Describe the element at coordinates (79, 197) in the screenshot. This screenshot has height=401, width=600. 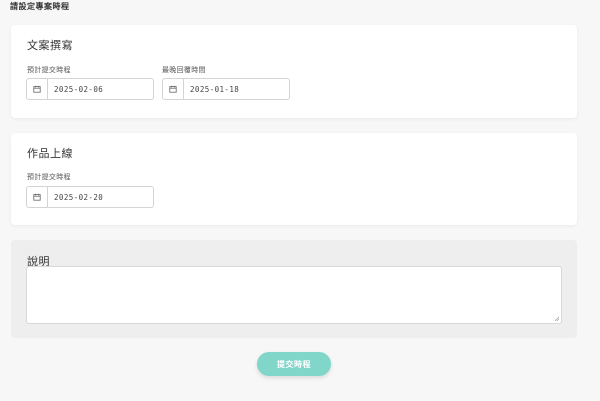
I see `date-value: 2025-02-20` at that location.